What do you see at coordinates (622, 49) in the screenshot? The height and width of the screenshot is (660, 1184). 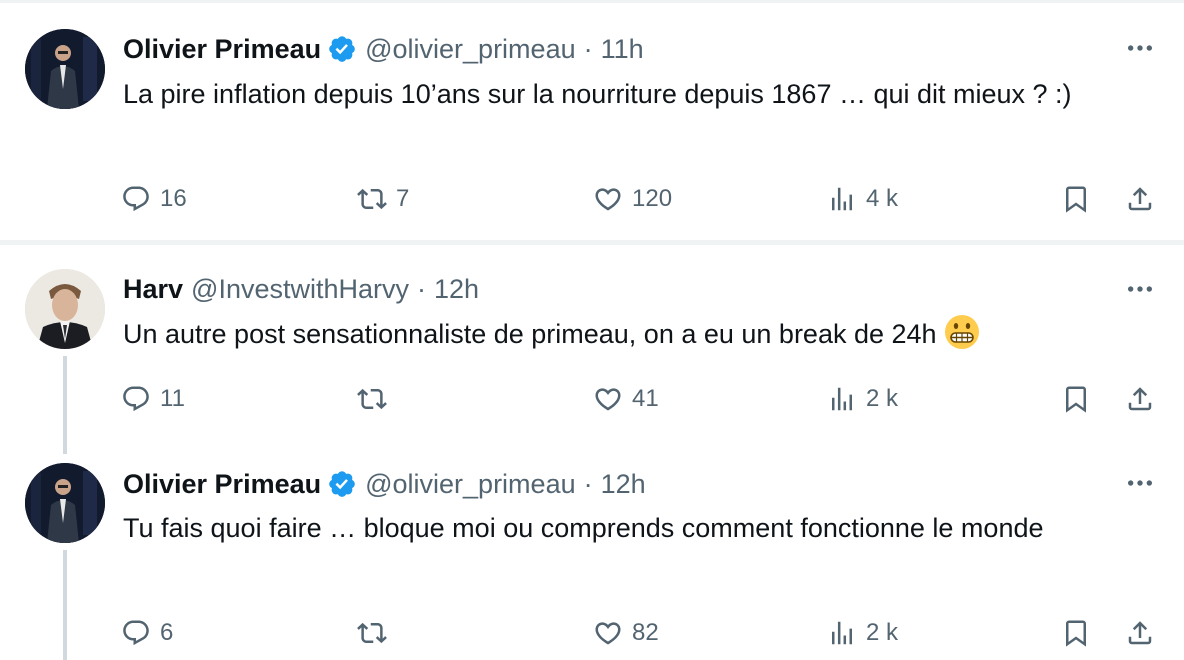 I see `timestamp: 11h` at bounding box center [622, 49].